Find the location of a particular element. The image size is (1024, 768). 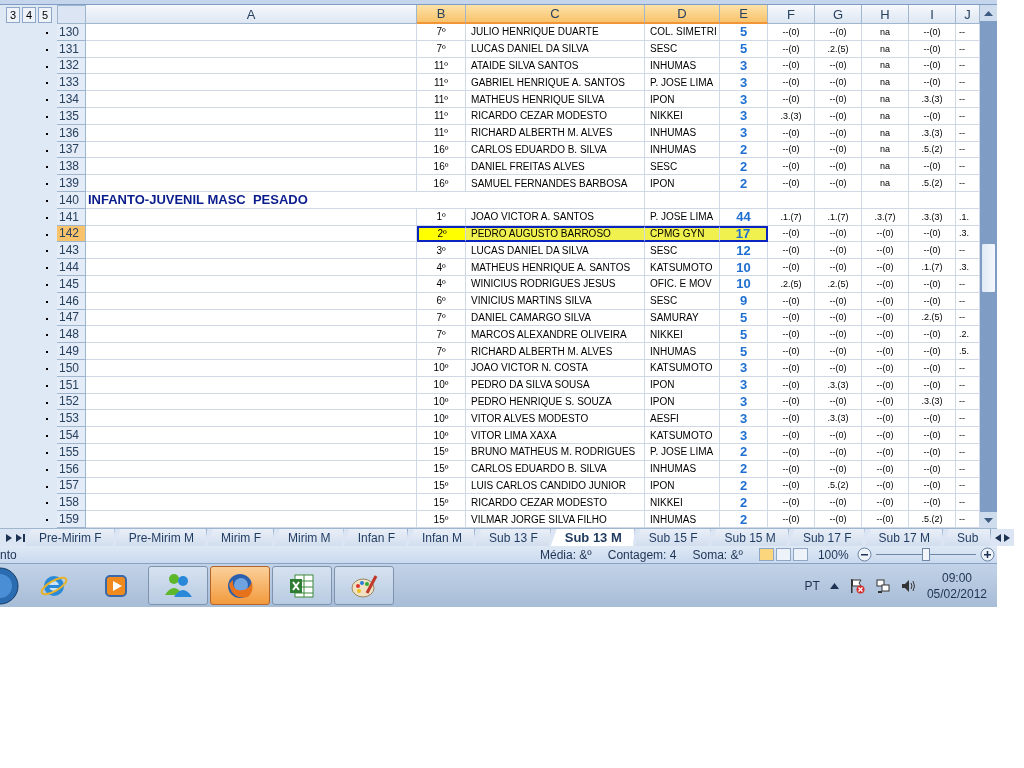

outline-level-button: 5 is located at coordinates (45, 14).